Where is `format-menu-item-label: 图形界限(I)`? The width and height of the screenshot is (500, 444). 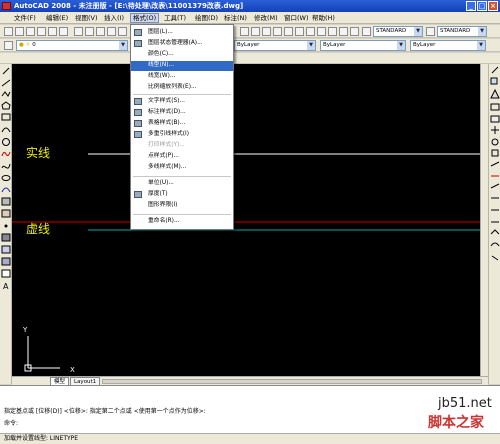 format-menu-item-label: 图形界限(I) is located at coordinates (163, 205).